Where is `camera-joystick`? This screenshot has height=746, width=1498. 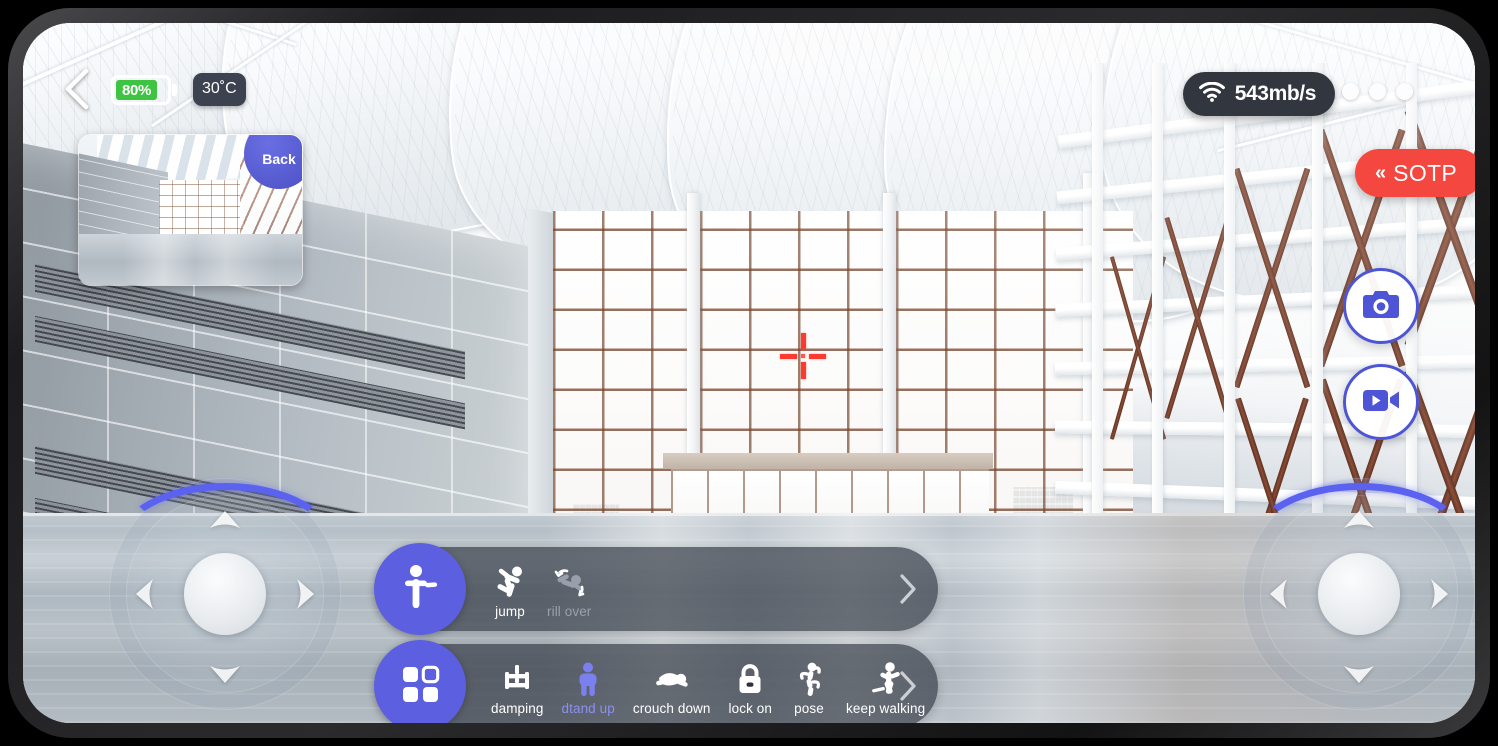
camera-joystick is located at coordinates (1359, 594).